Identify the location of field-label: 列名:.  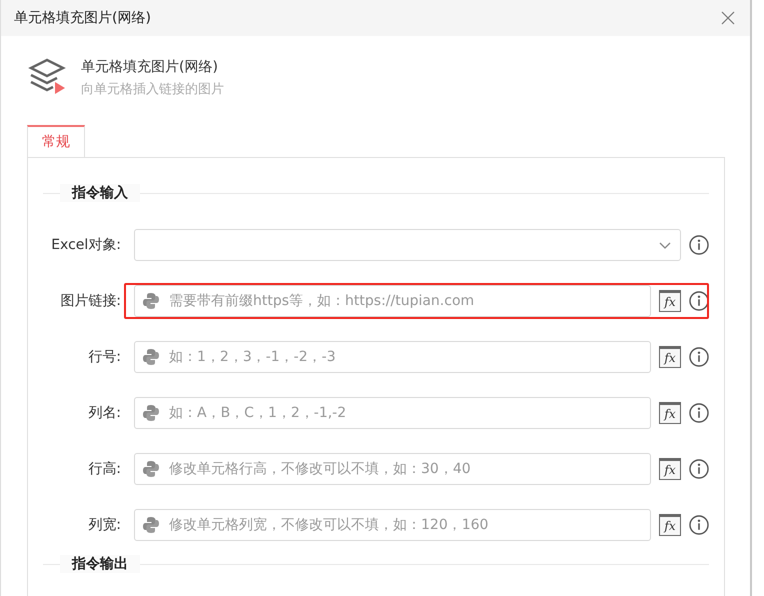
(104, 413).